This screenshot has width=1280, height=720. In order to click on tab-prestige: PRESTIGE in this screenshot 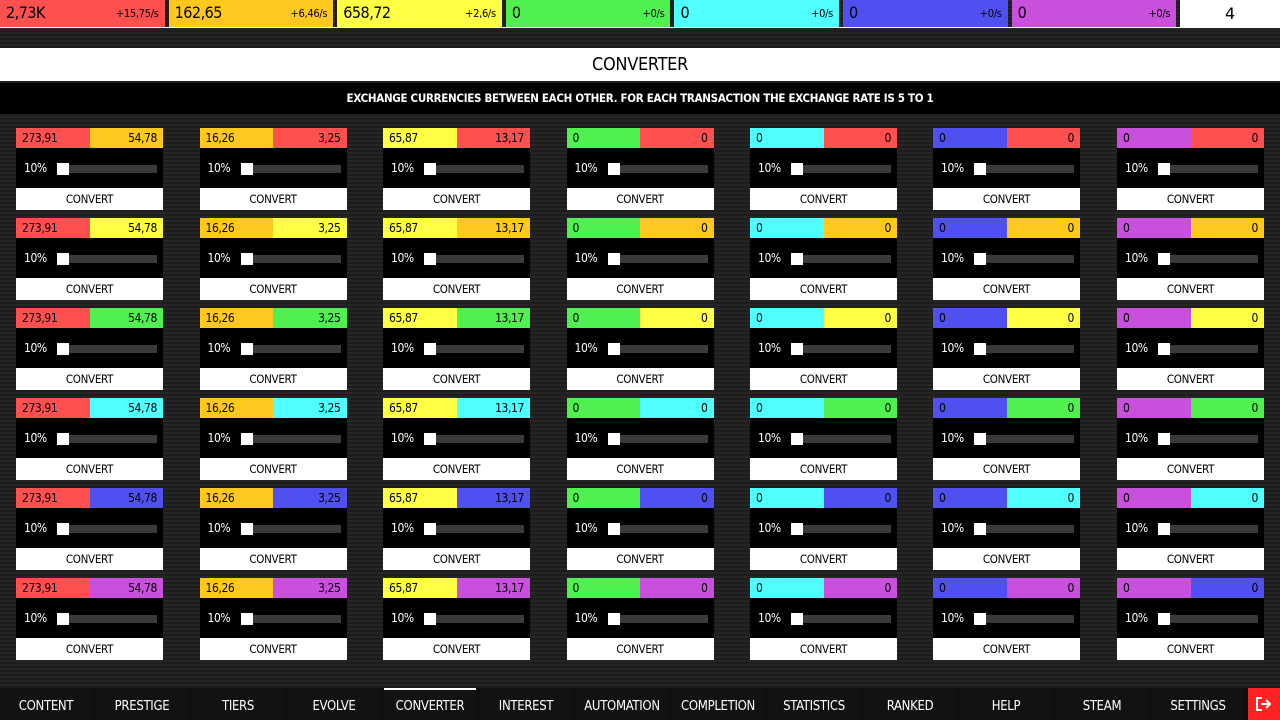, I will do `click(142, 704)`.